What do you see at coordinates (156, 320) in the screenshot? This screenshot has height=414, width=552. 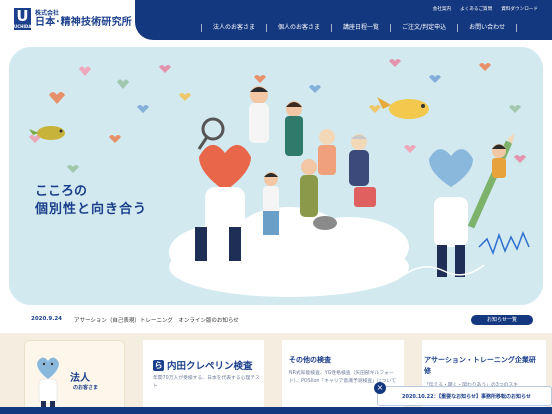 I see `news-headline: アサーション（自己表現）トレーニング オンライン版のお知らせ` at bounding box center [156, 320].